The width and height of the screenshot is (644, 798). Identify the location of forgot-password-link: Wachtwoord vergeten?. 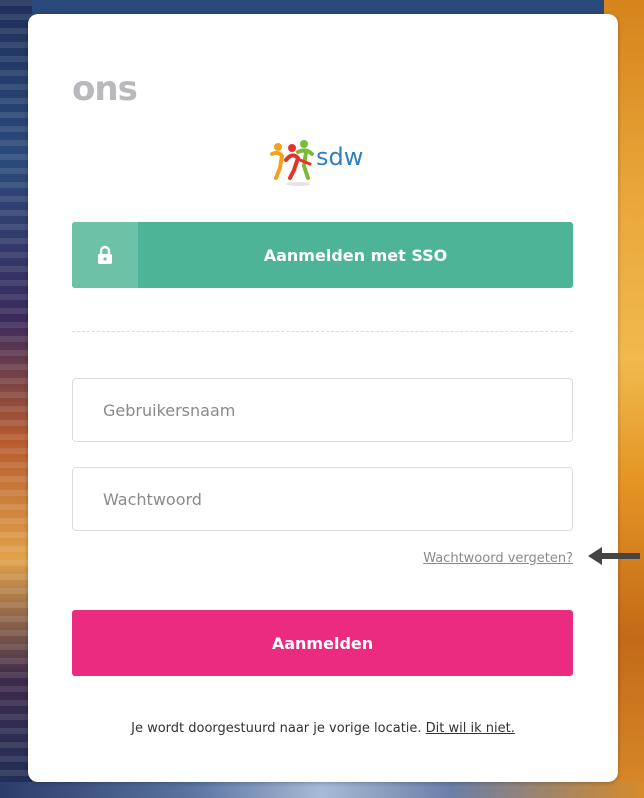
(498, 558).